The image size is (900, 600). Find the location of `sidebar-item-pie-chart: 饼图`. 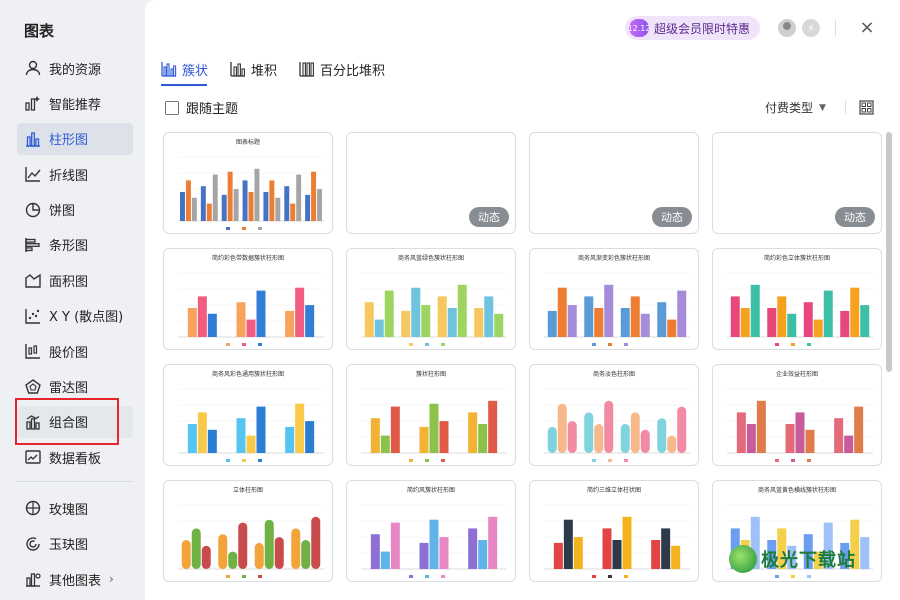

sidebar-item-pie-chart: 饼图 is located at coordinates (75, 210).